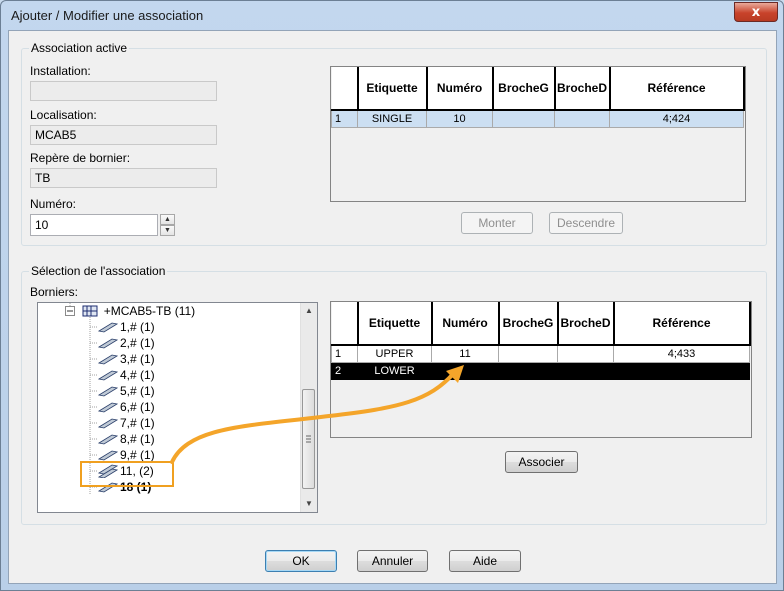  I want to click on tree-item-label: 9,# (1), so click(137, 455).